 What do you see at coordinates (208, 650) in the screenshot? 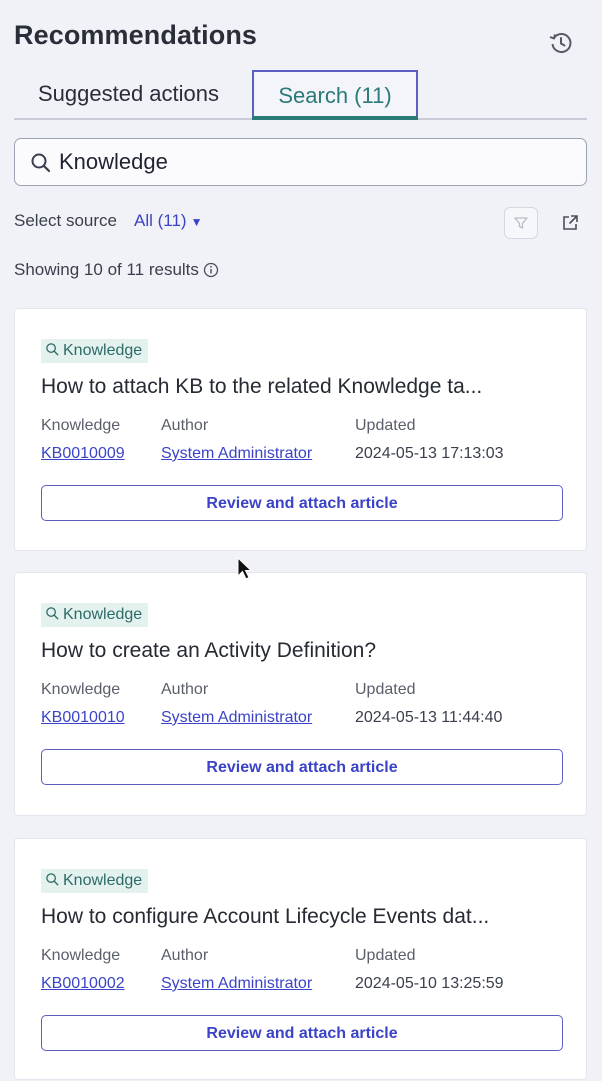
I see `article-title: How to create an Activity Definition?` at bounding box center [208, 650].